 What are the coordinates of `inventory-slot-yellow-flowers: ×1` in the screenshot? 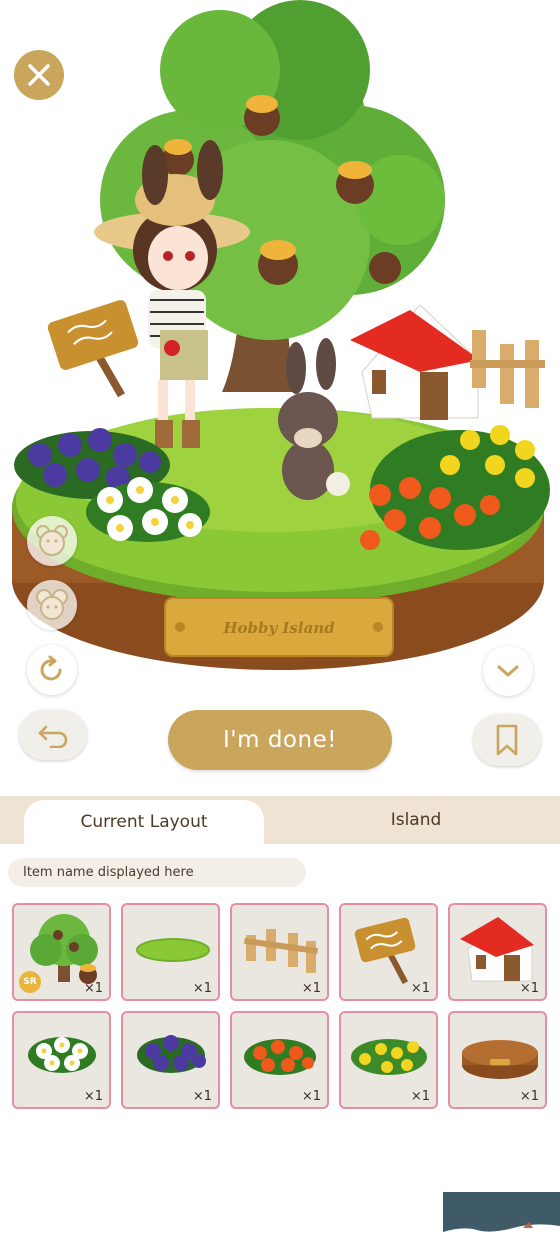 It's located at (388, 1060).